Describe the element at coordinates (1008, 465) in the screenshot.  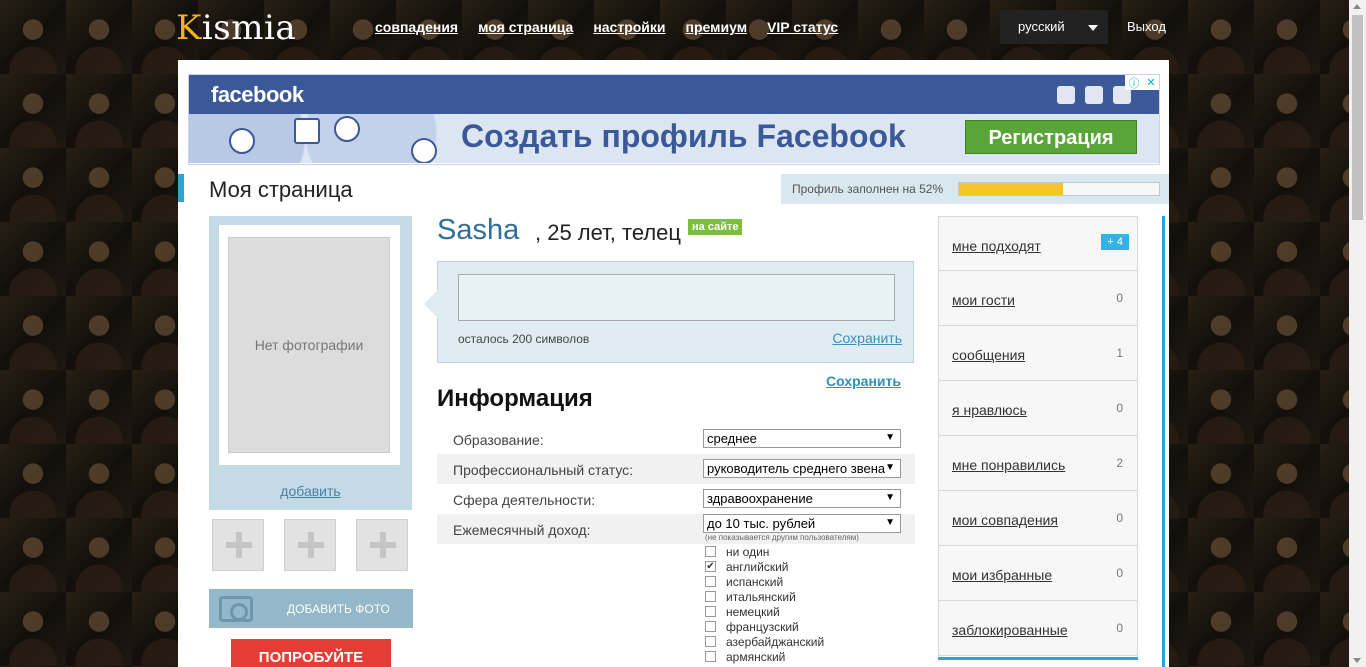
I see `side-menu-label: мне понравились` at that location.